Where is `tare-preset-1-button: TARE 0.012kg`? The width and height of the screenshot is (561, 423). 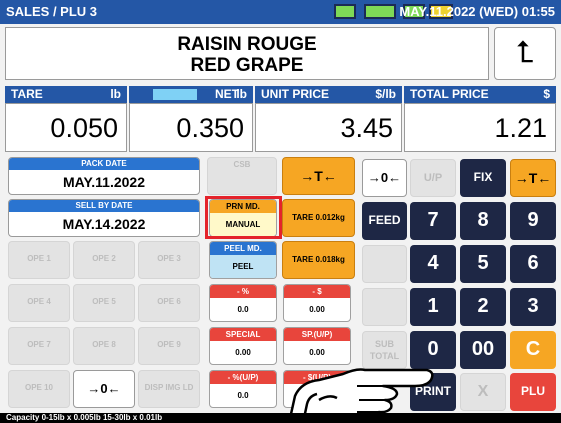
tare-preset-1-button: TARE 0.012kg is located at coordinates (318, 218).